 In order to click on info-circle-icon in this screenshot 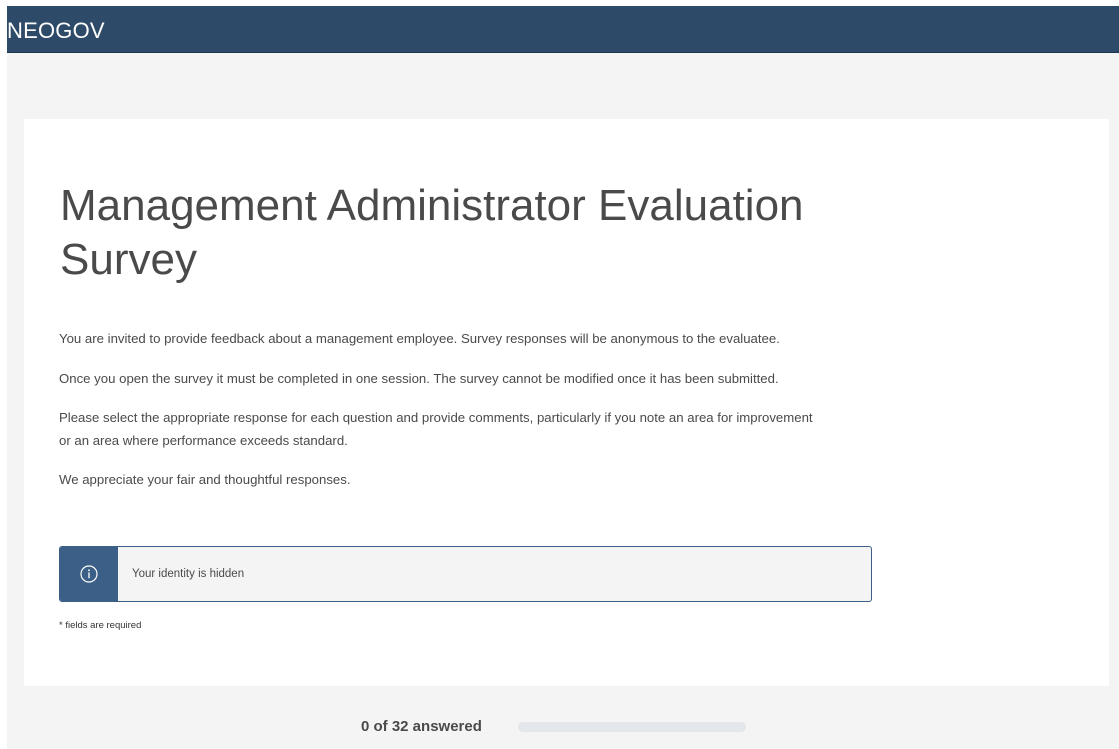, I will do `click(89, 576)`.